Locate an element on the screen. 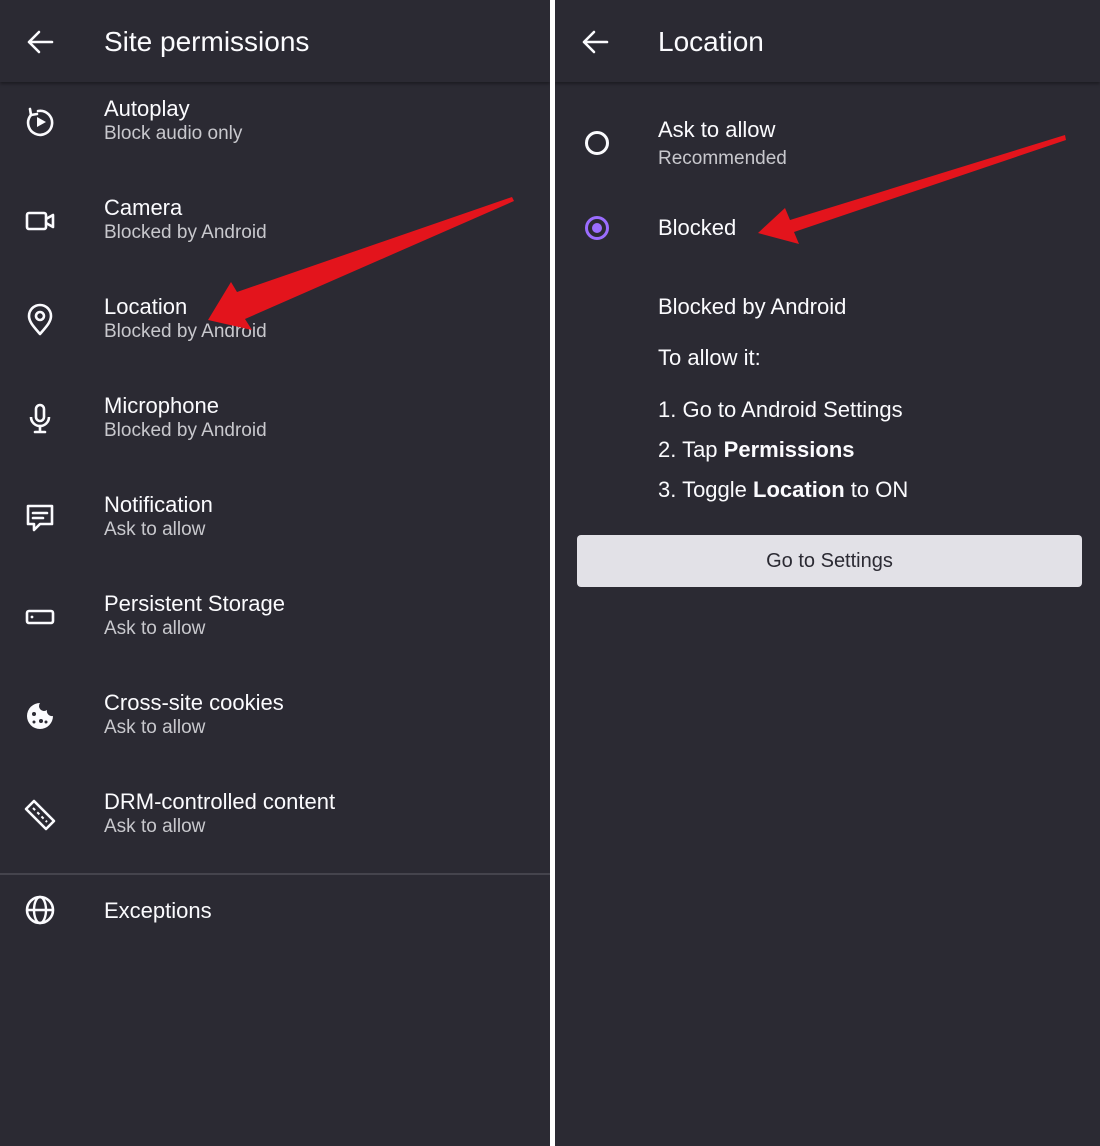 Image resolution: width=1100 pixels, height=1146 pixels. permission-item-persistent-storage: Persistent Storage Ask to allow is located at coordinates (275, 626).